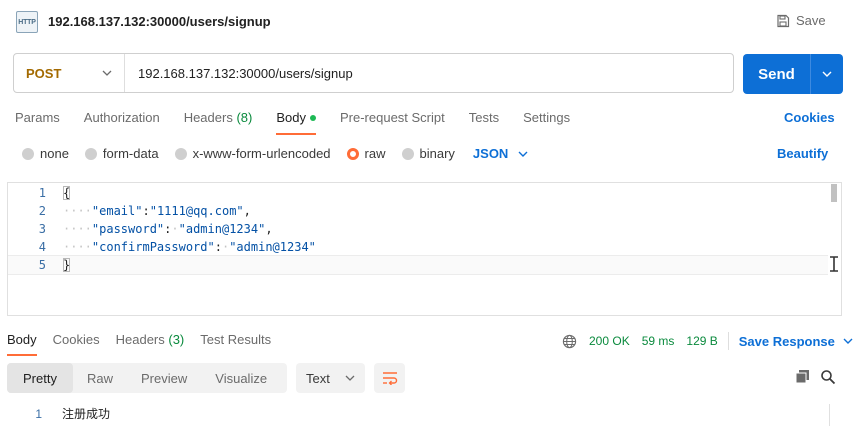 This screenshot has width=865, height=427. Describe the element at coordinates (569, 341) in the screenshot. I see `globe-icon` at that location.